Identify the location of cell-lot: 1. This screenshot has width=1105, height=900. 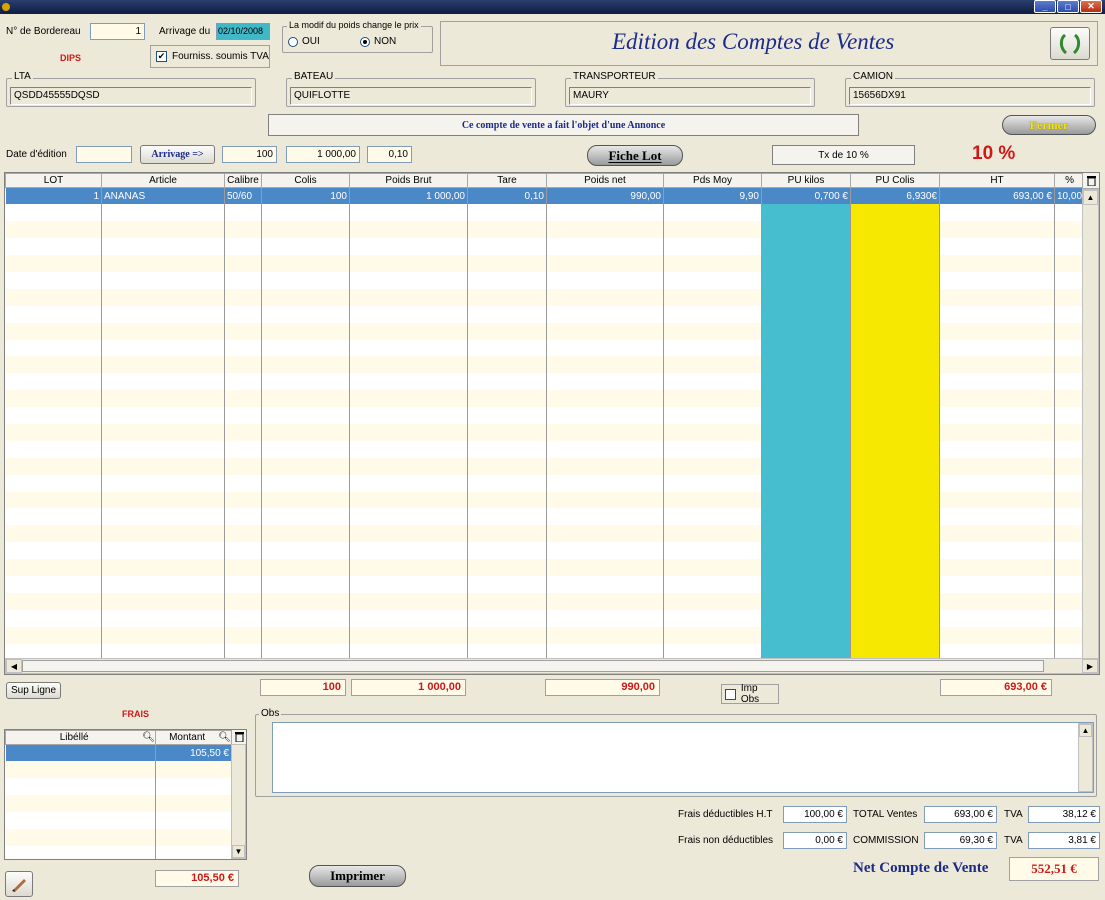
(53, 196).